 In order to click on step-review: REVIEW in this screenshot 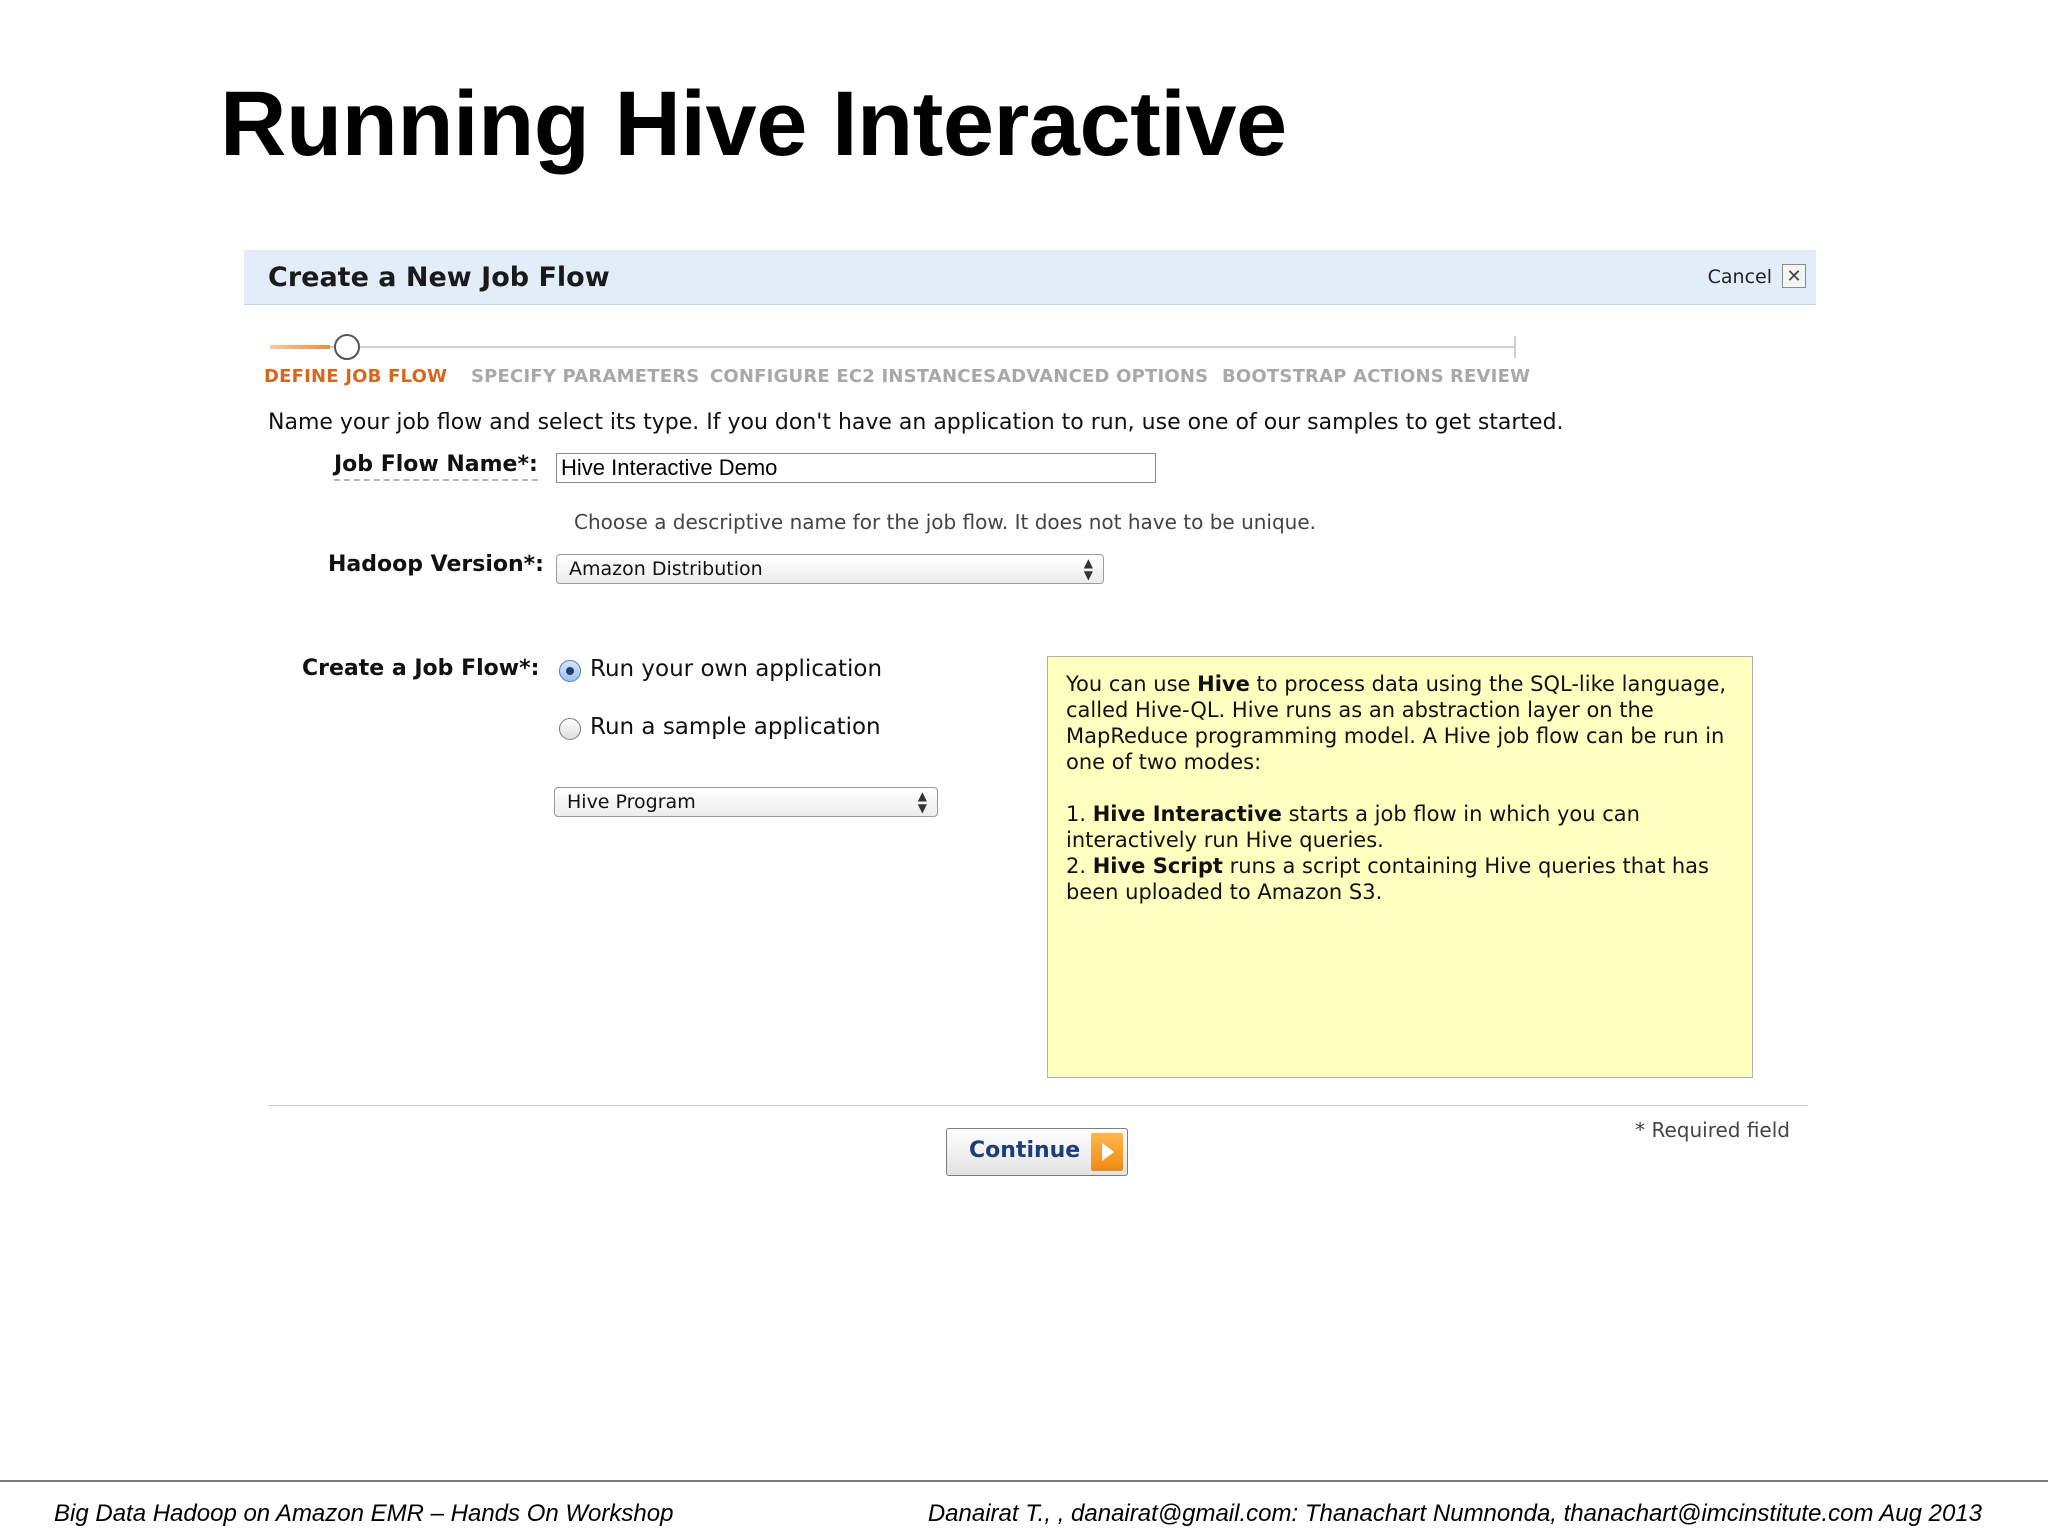, I will do `click(1490, 376)`.